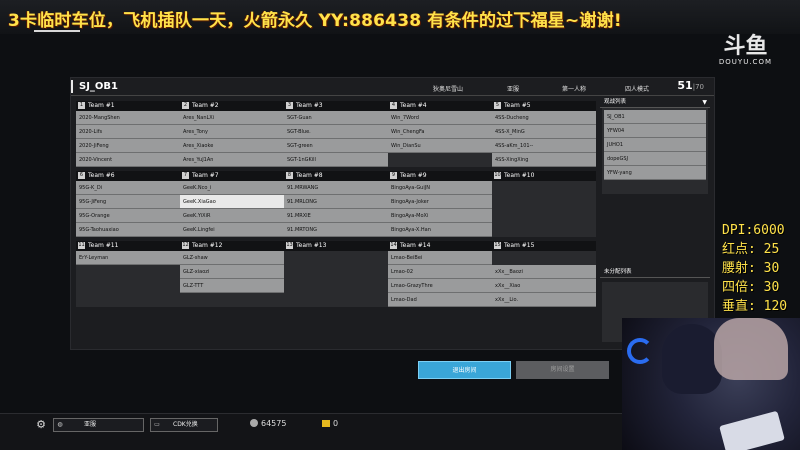 This screenshot has height=450, width=800. What do you see at coordinates (336, 146) in the screenshot?
I see `player-slot: SGT-green` at bounding box center [336, 146].